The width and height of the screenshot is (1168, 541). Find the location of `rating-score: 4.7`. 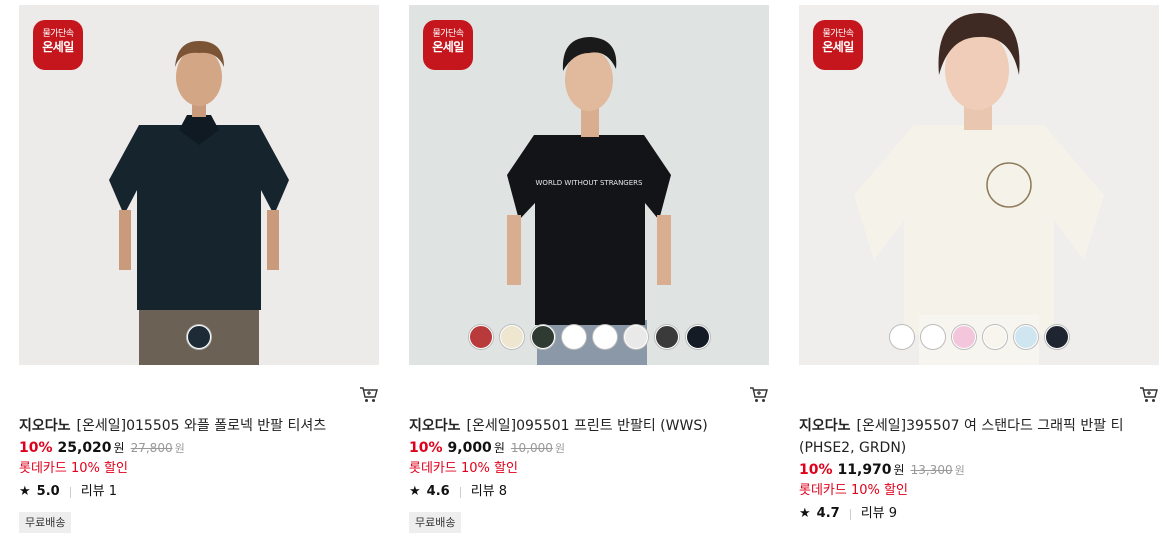

rating-score: 4.7 is located at coordinates (828, 513).